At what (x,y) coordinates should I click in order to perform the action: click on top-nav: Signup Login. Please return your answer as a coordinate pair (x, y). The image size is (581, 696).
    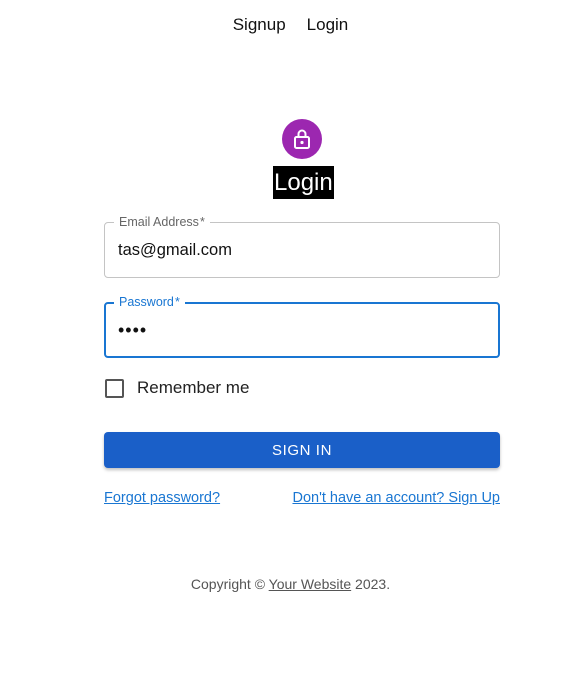
    Looking at the image, I should click on (290, 25).